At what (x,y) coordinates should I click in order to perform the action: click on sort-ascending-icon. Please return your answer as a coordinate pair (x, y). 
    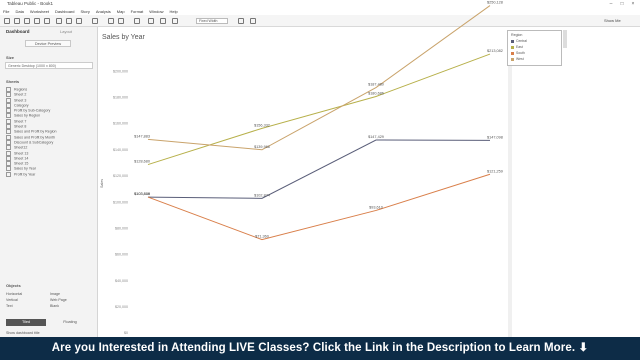
    Looking at the image, I should click on (111, 21).